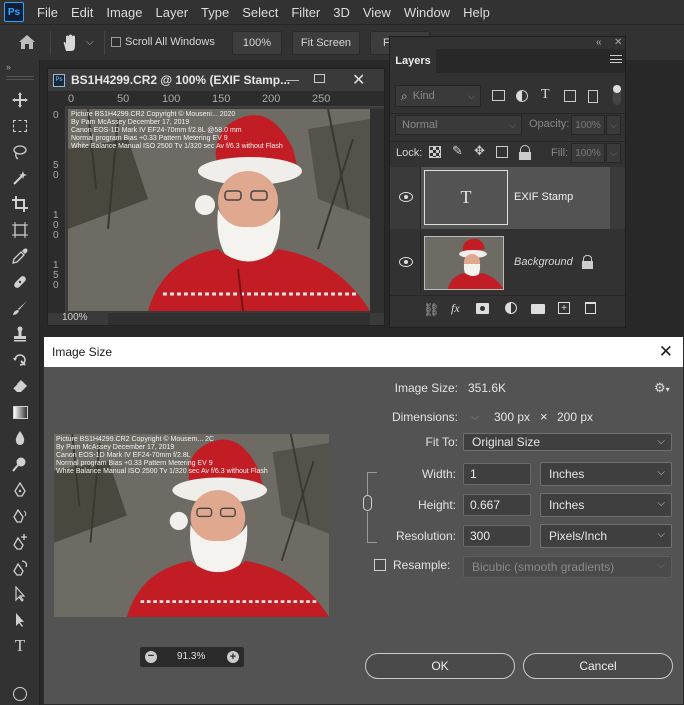 The width and height of the screenshot is (684, 705). What do you see at coordinates (438, 96) in the screenshot?
I see `layer-kind-filter: ⌕ Kind ⌵` at bounding box center [438, 96].